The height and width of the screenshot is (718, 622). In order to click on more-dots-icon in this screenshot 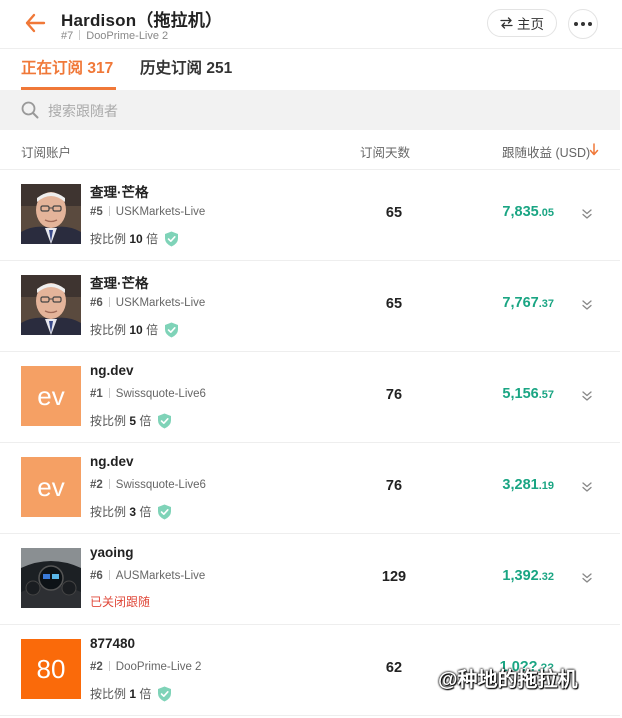, I will do `click(583, 24)`.